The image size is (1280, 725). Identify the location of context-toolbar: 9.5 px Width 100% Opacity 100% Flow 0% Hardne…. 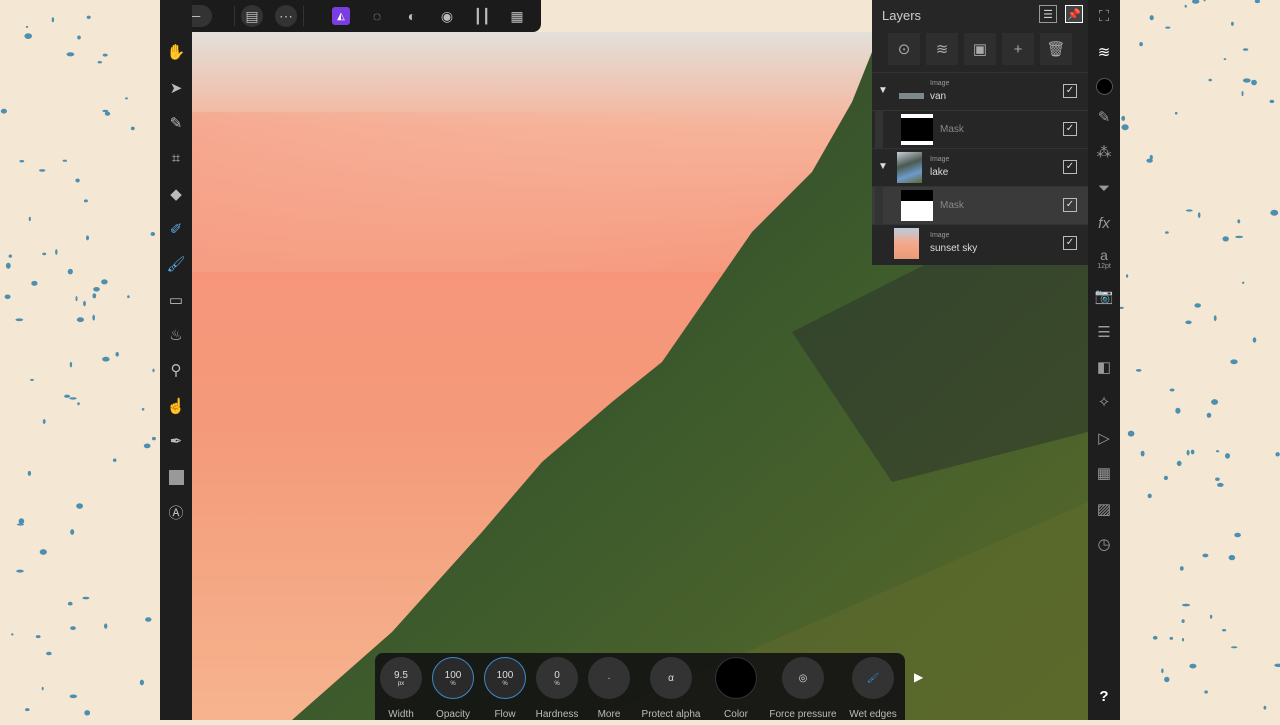
(640, 686).